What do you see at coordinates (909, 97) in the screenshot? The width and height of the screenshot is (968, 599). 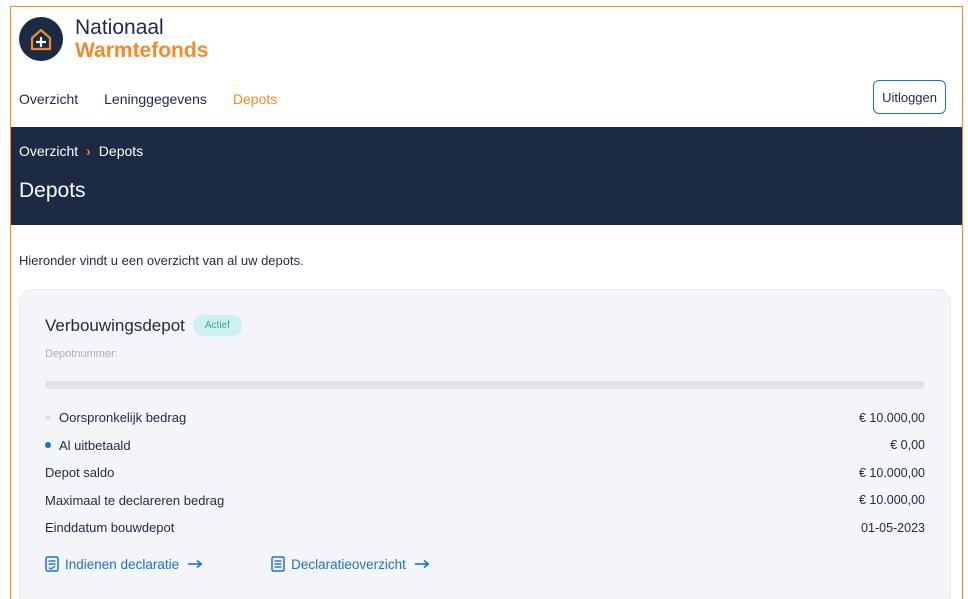 I see `logout-button: Uitloggen` at bounding box center [909, 97].